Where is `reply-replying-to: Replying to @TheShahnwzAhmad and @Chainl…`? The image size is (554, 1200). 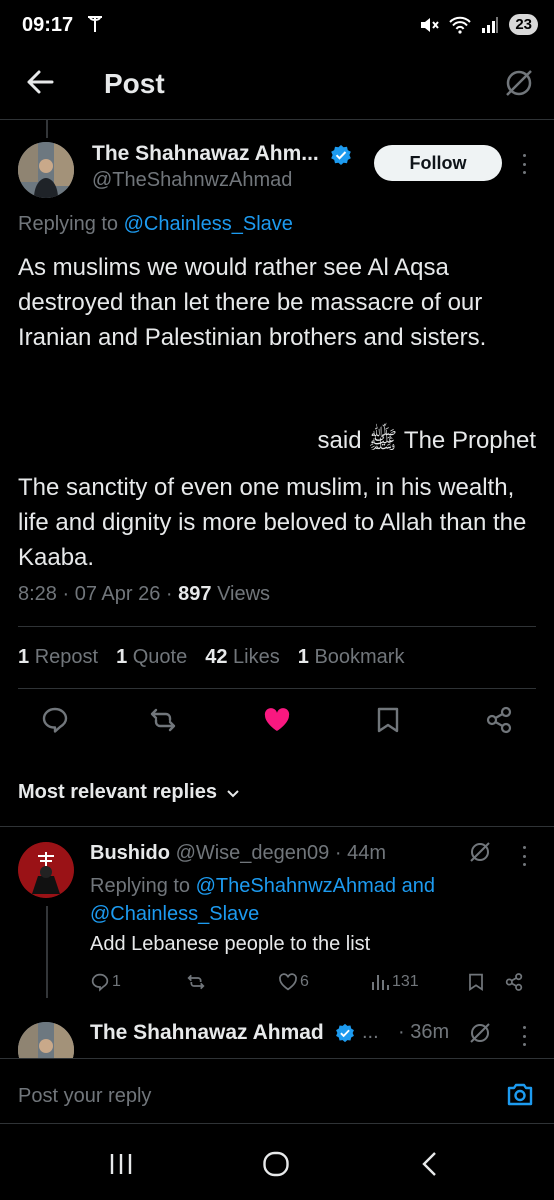
reply-replying-to: Replying to @TheShahnwzAhmad and @Chainl… is located at coordinates (262, 900).